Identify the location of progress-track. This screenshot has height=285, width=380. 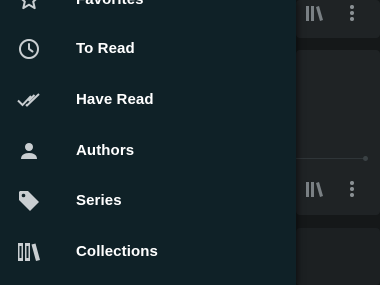
(331, 158).